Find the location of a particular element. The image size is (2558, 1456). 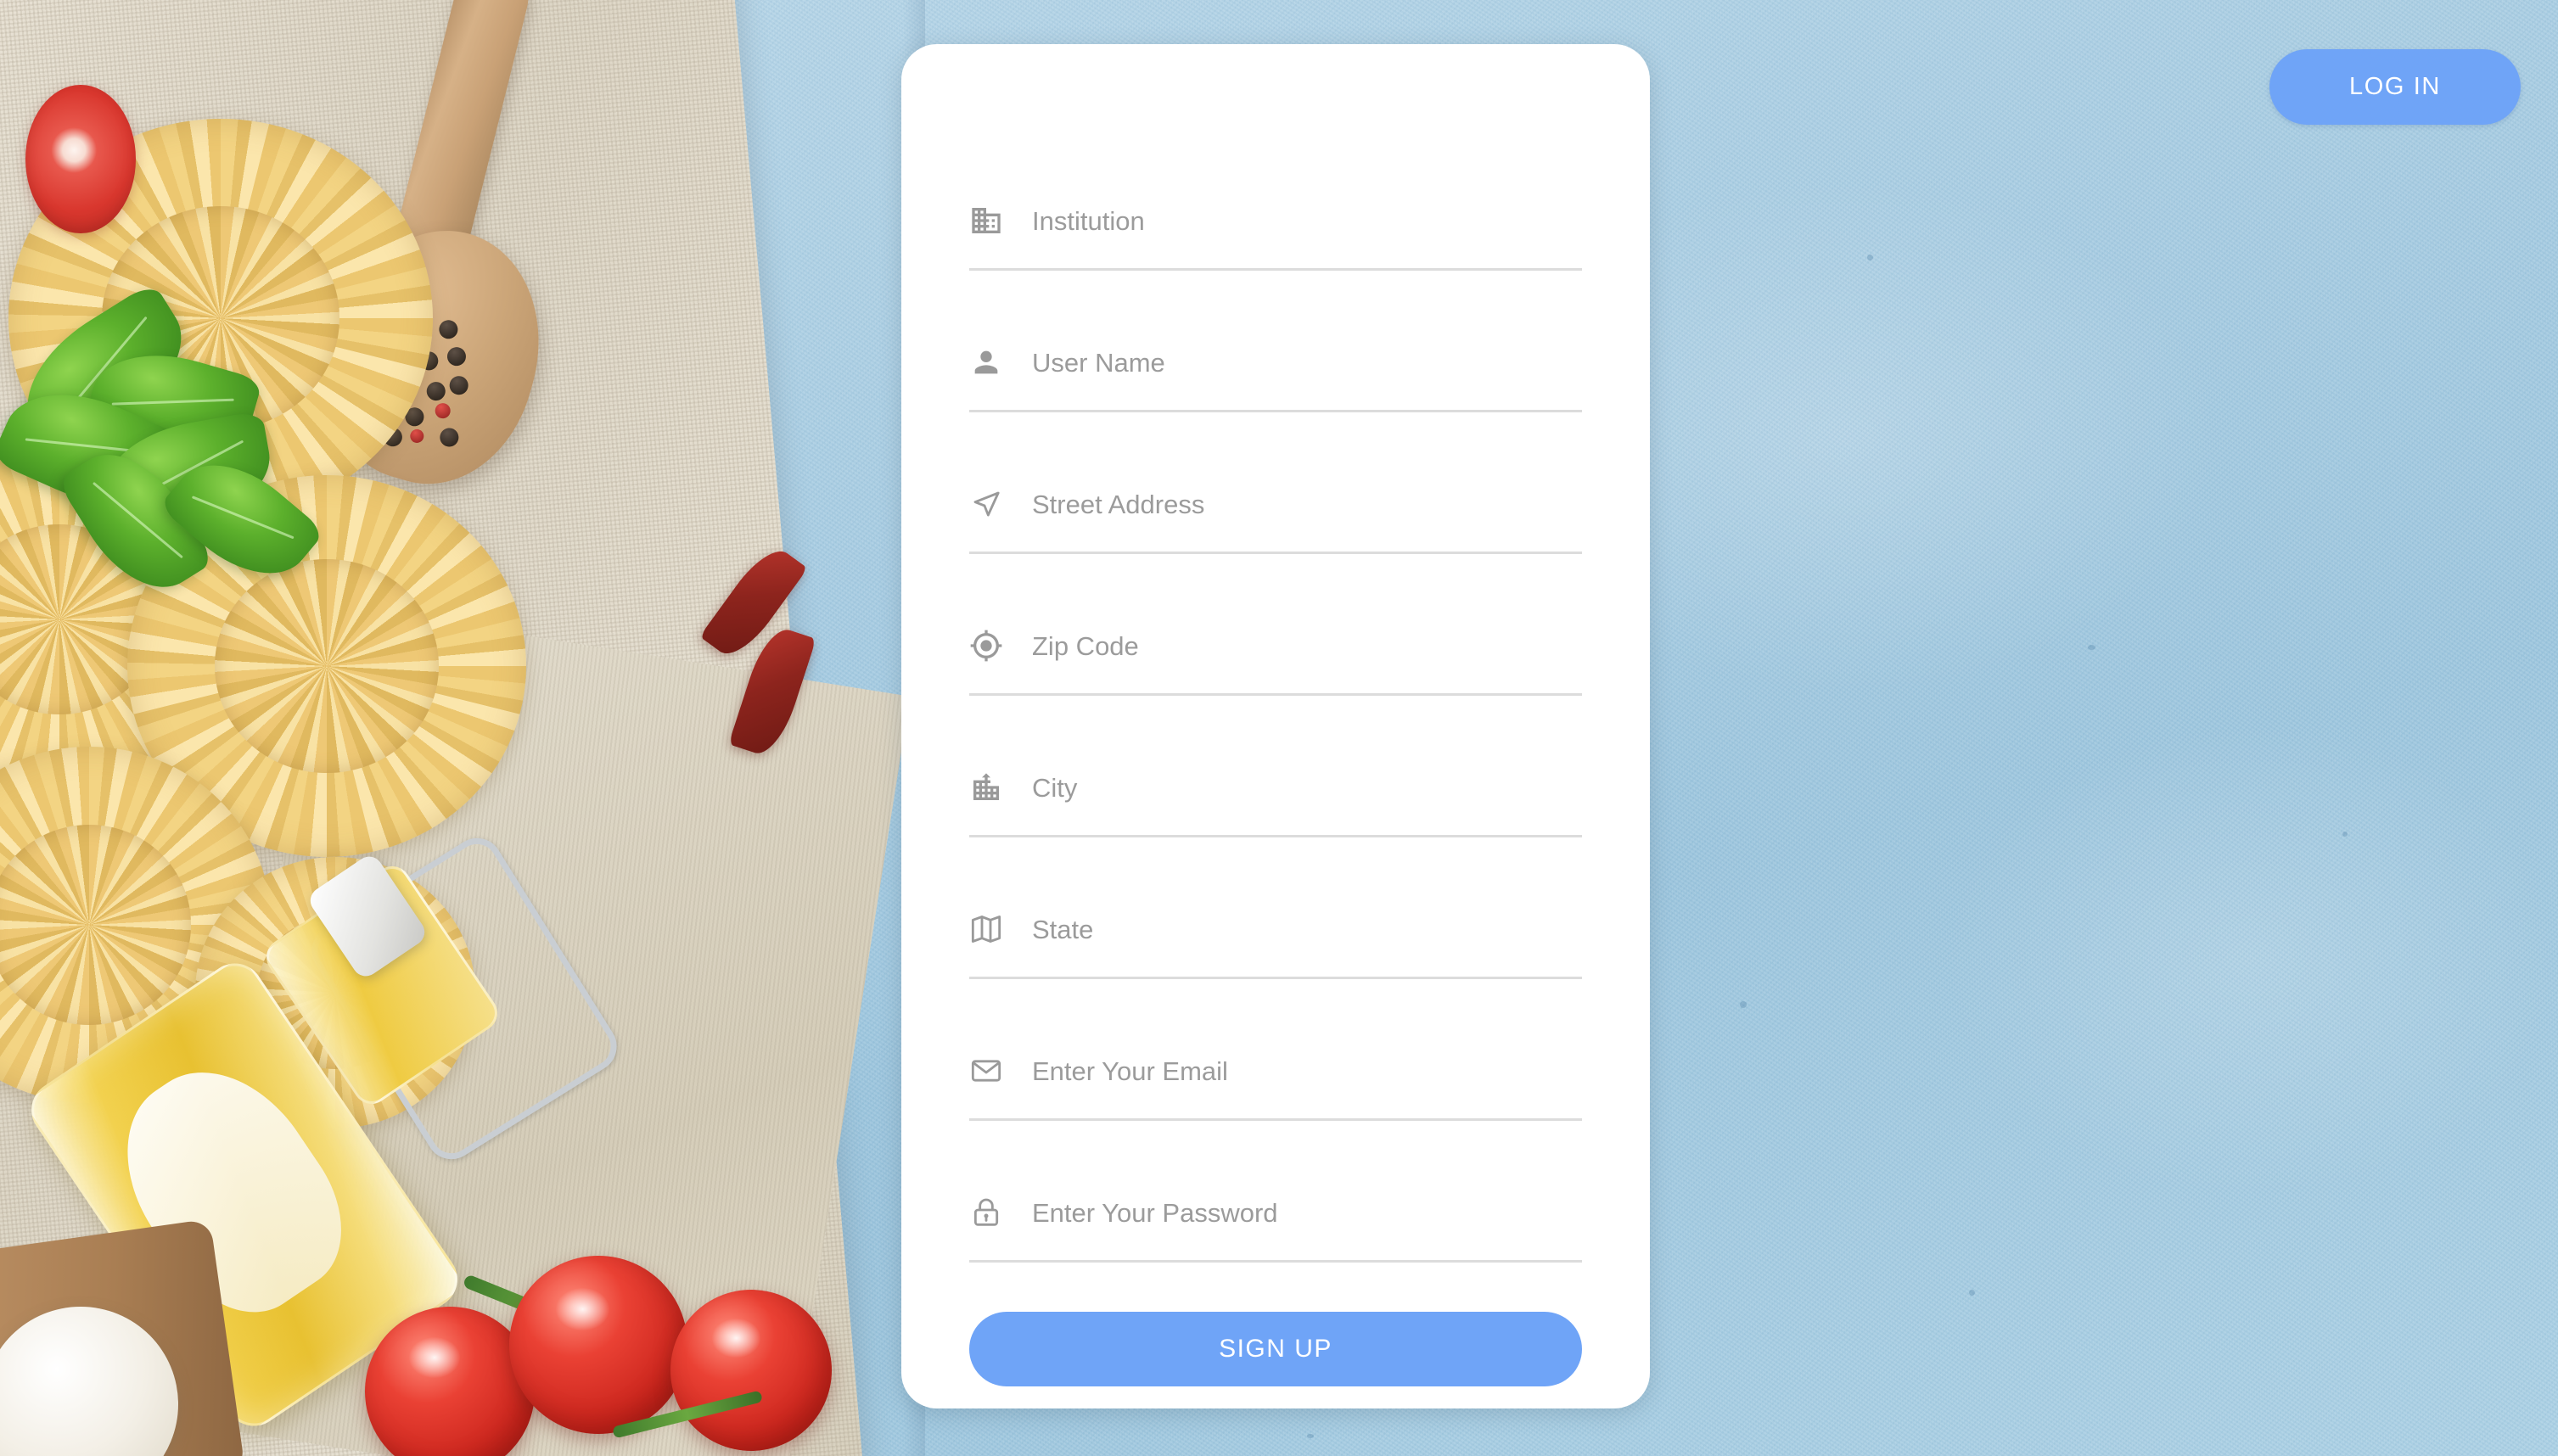

field-label-state: State is located at coordinates (1063, 929).